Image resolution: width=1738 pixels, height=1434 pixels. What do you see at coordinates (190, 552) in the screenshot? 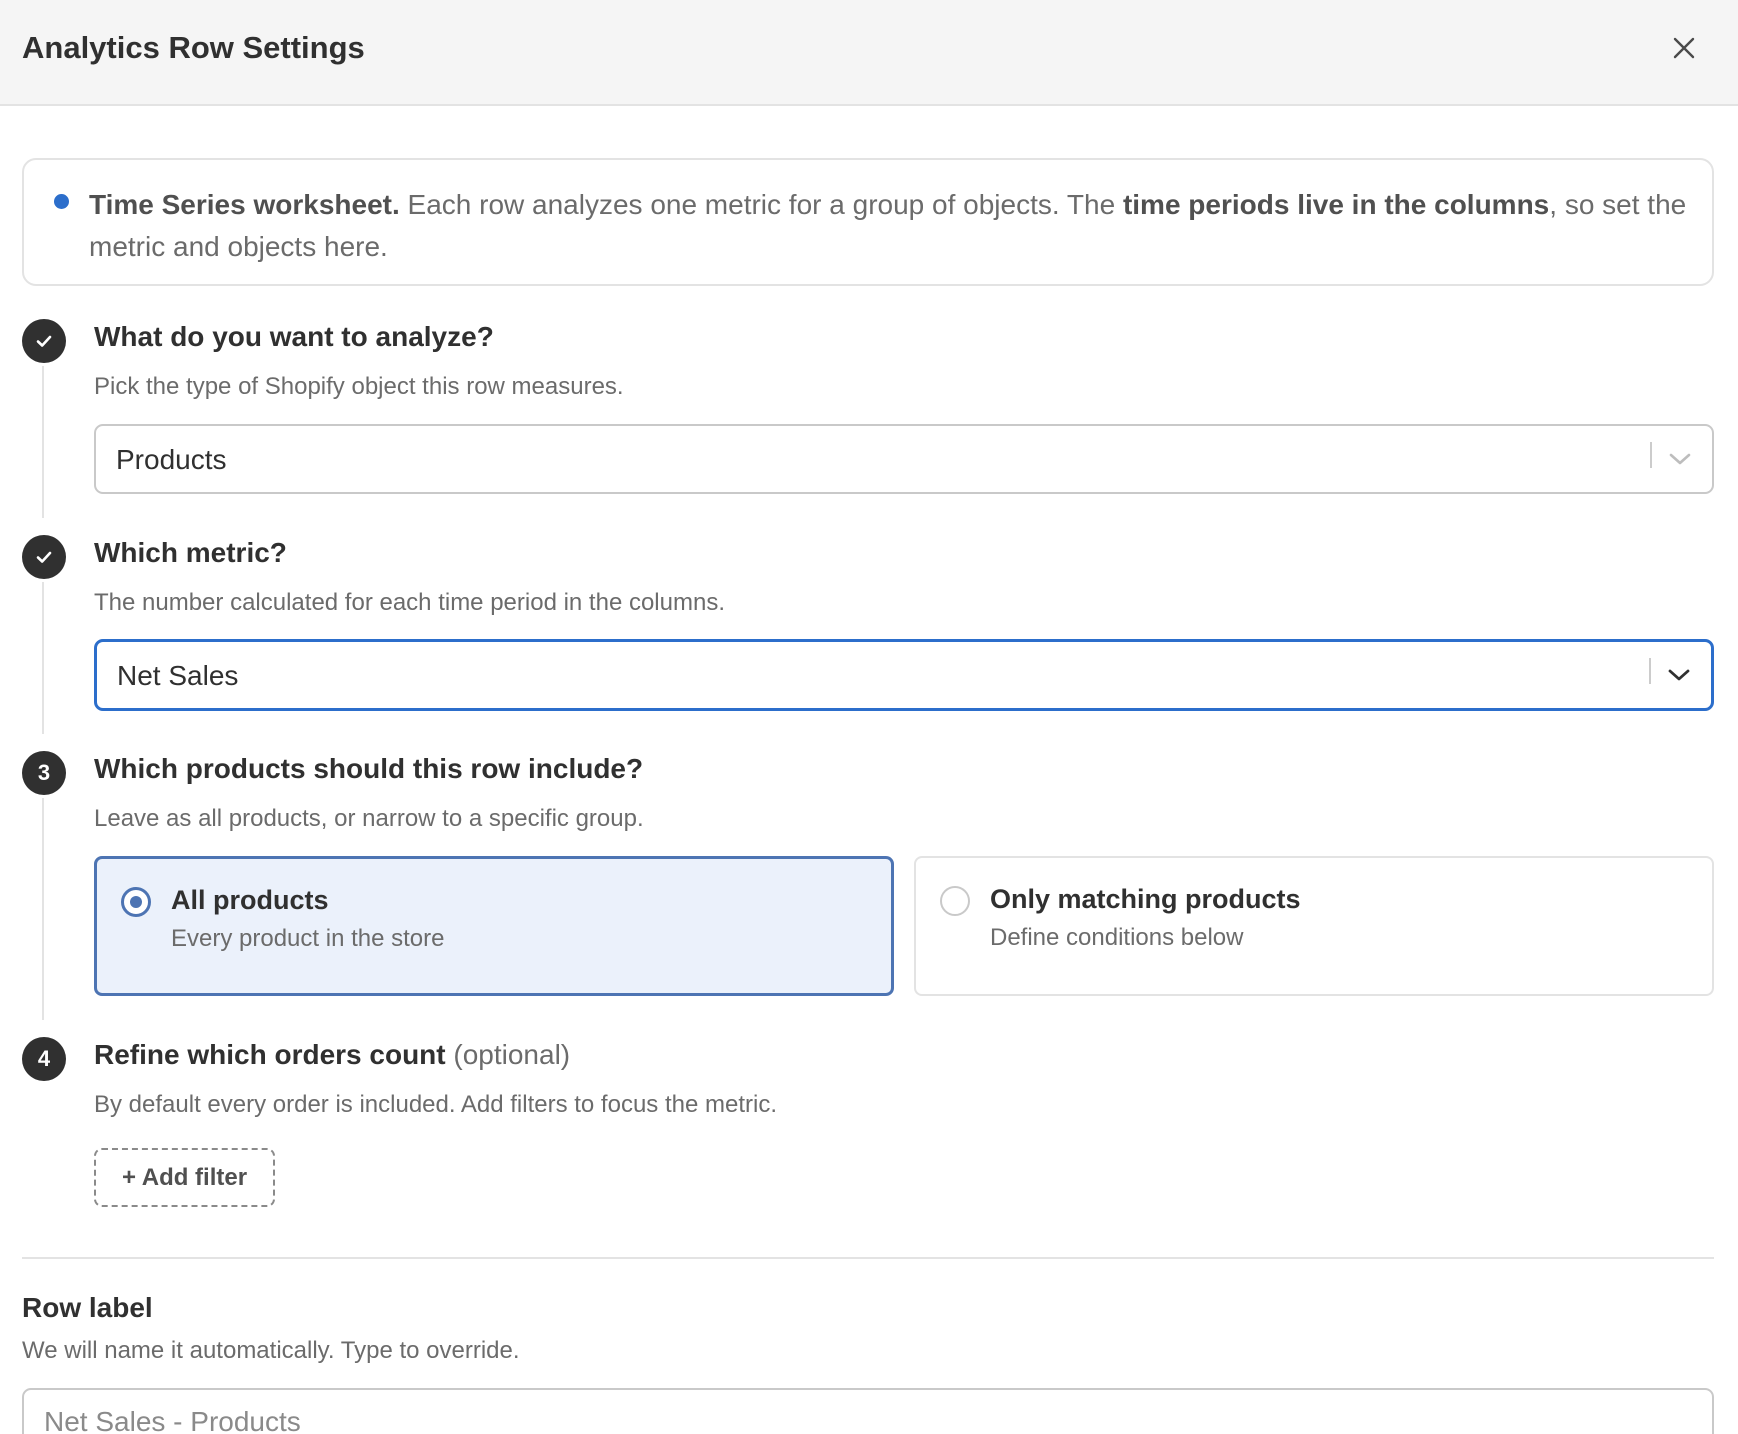
I see `step-2-title: Which metric?` at bounding box center [190, 552].